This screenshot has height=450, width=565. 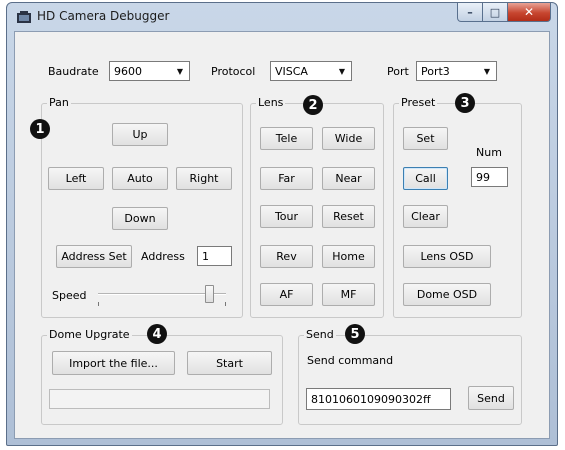 What do you see at coordinates (348, 294) in the screenshot?
I see `lens-mf-button: MF` at bounding box center [348, 294].